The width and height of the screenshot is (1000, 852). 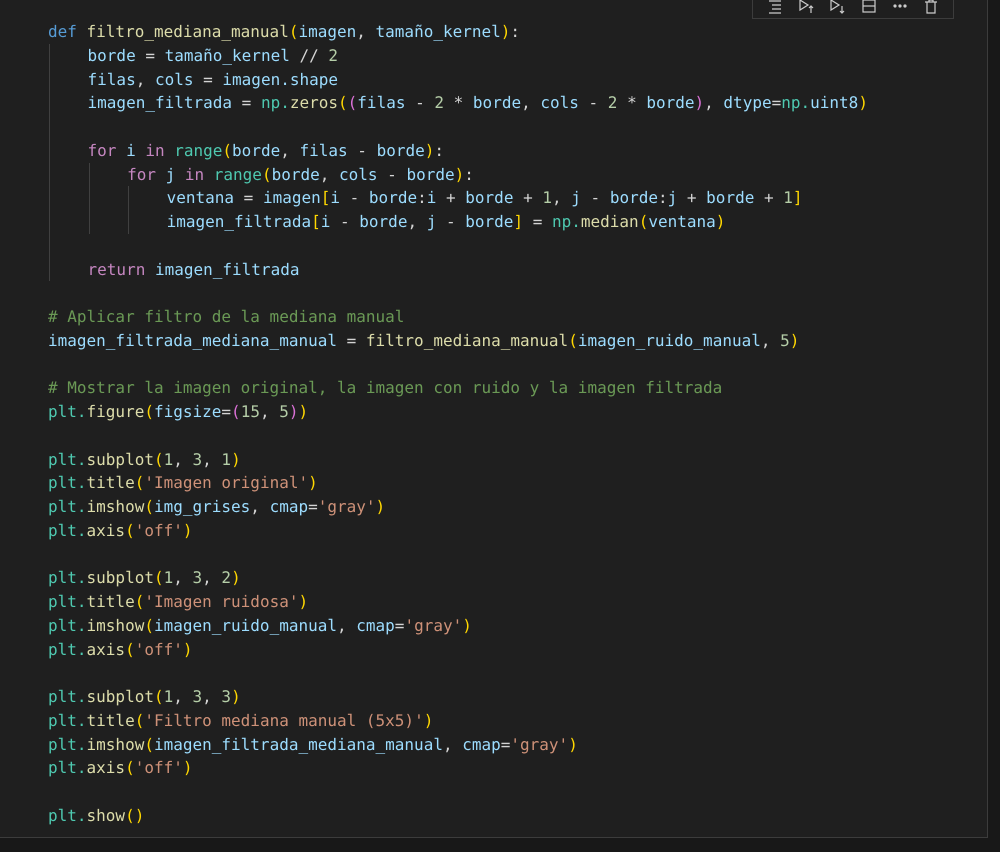 I want to click on code-line: plt.imshow(img_grises, cmap='gray'), so click(x=217, y=507).